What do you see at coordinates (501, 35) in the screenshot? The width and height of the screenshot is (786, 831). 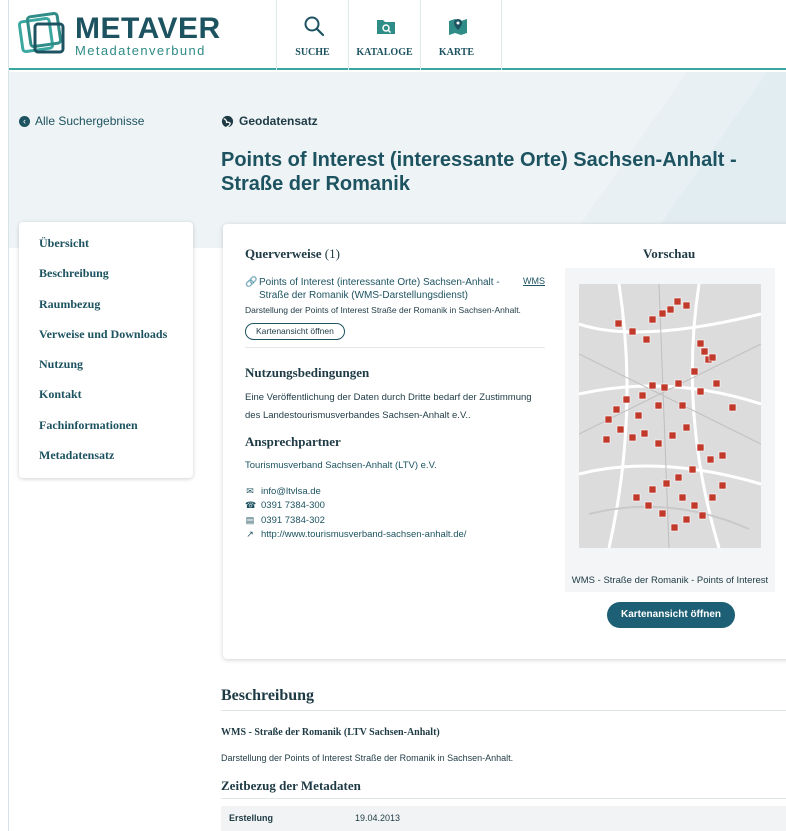 I see `nav-divider` at bounding box center [501, 35].